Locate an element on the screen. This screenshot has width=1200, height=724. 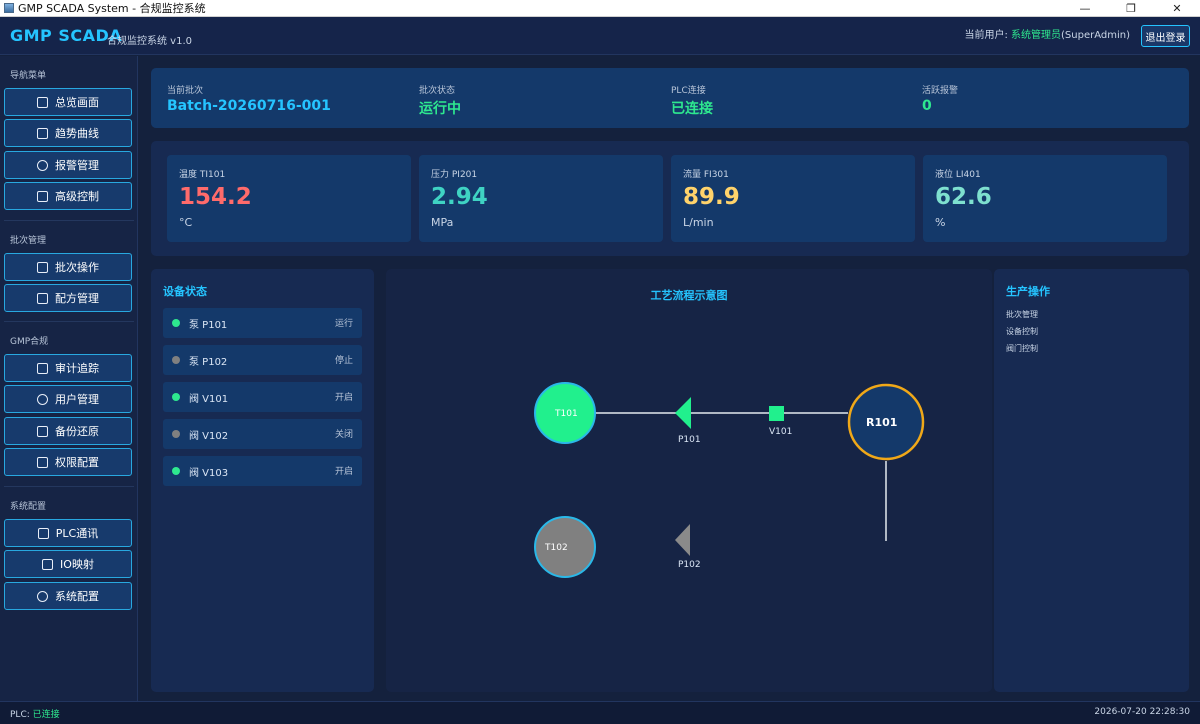
nav-alarm: 报警管理 is located at coordinates (68, 165).